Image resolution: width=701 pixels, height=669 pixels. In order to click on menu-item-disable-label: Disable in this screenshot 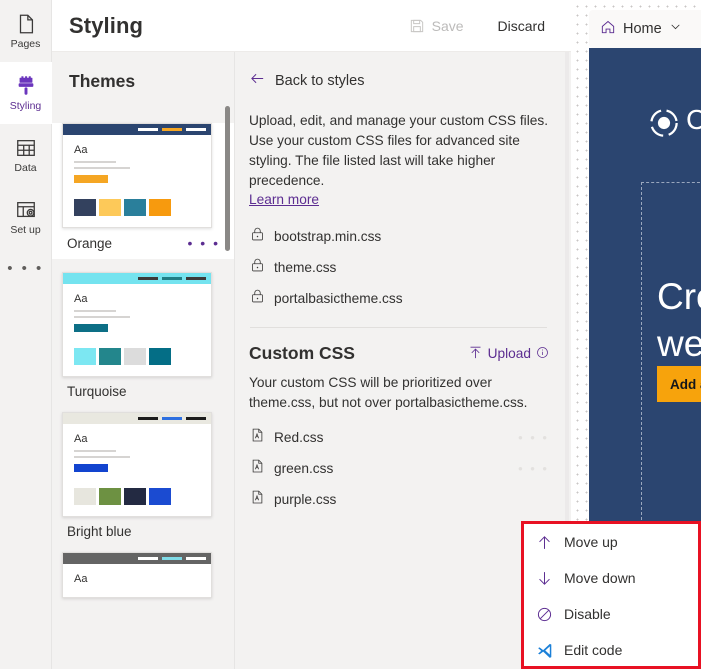, I will do `click(587, 614)`.